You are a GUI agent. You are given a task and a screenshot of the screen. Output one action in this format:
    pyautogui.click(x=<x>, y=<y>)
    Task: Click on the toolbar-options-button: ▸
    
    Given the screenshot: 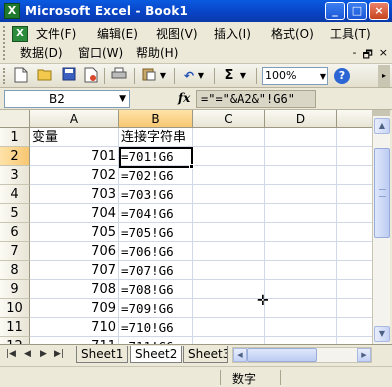 What is the action you would take?
    pyautogui.click(x=384, y=76)
    